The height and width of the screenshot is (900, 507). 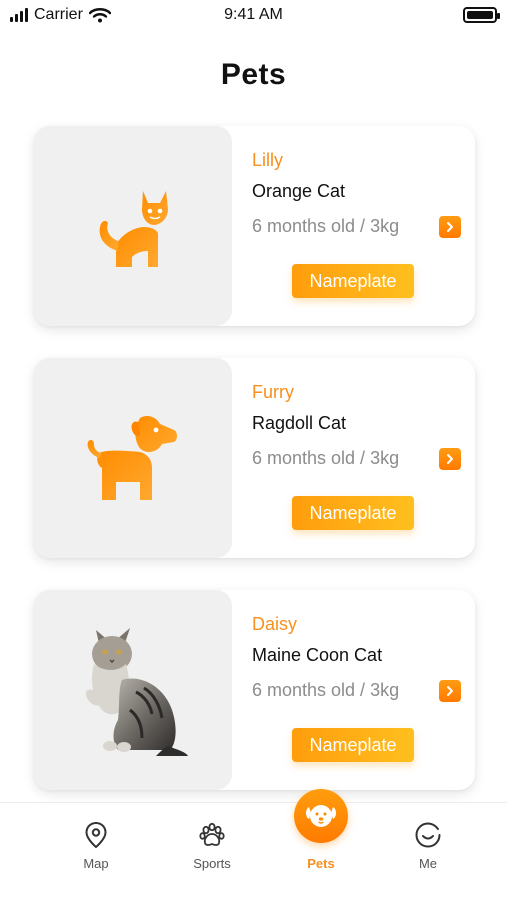 I want to click on pet-breed: Ragdoll Cat, so click(x=299, y=423).